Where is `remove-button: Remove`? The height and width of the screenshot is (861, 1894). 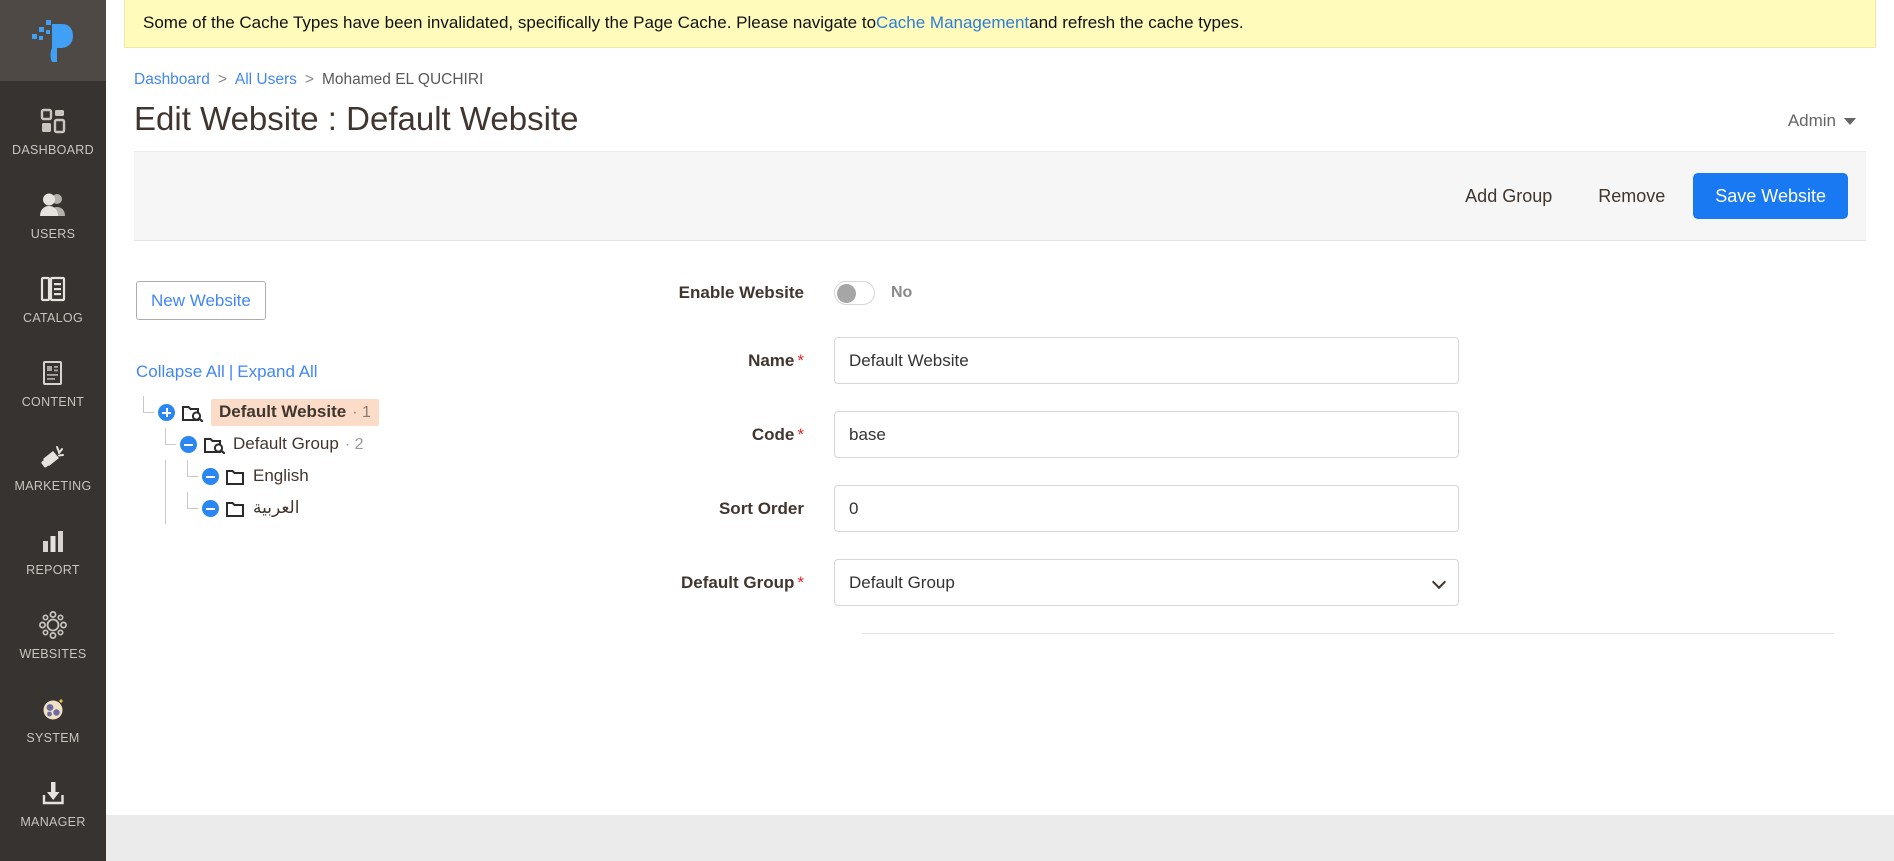
remove-button: Remove is located at coordinates (1631, 196).